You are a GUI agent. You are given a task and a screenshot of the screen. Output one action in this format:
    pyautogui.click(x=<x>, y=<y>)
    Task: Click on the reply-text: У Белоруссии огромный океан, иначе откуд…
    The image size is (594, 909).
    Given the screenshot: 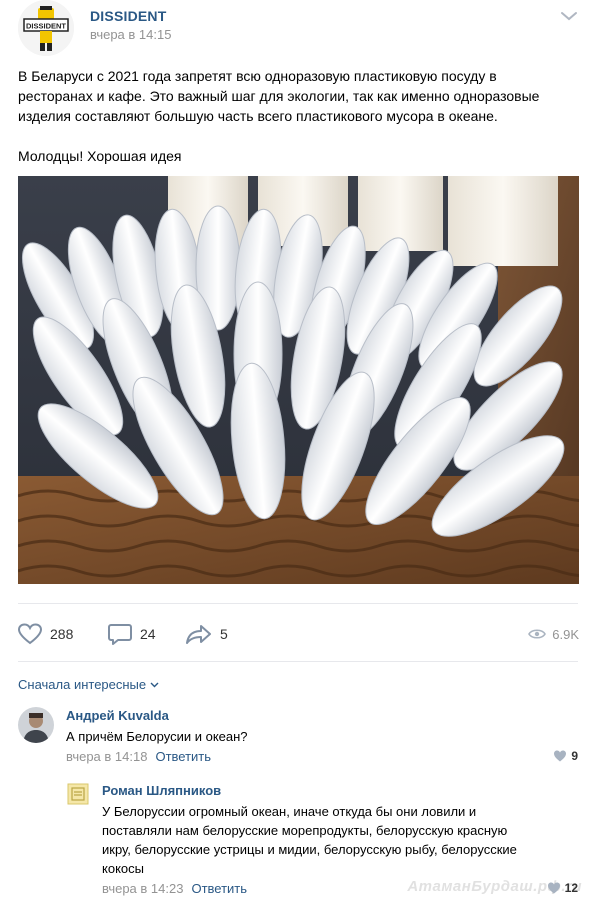 What is the action you would take?
    pyautogui.click(x=337, y=840)
    